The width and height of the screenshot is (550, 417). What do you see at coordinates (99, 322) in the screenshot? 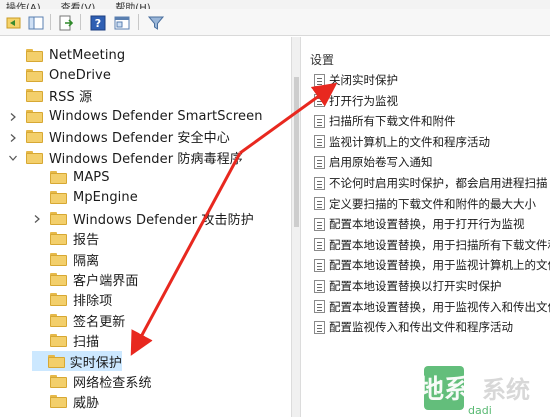
I see `tree-item-label: 签名更新` at bounding box center [99, 322].